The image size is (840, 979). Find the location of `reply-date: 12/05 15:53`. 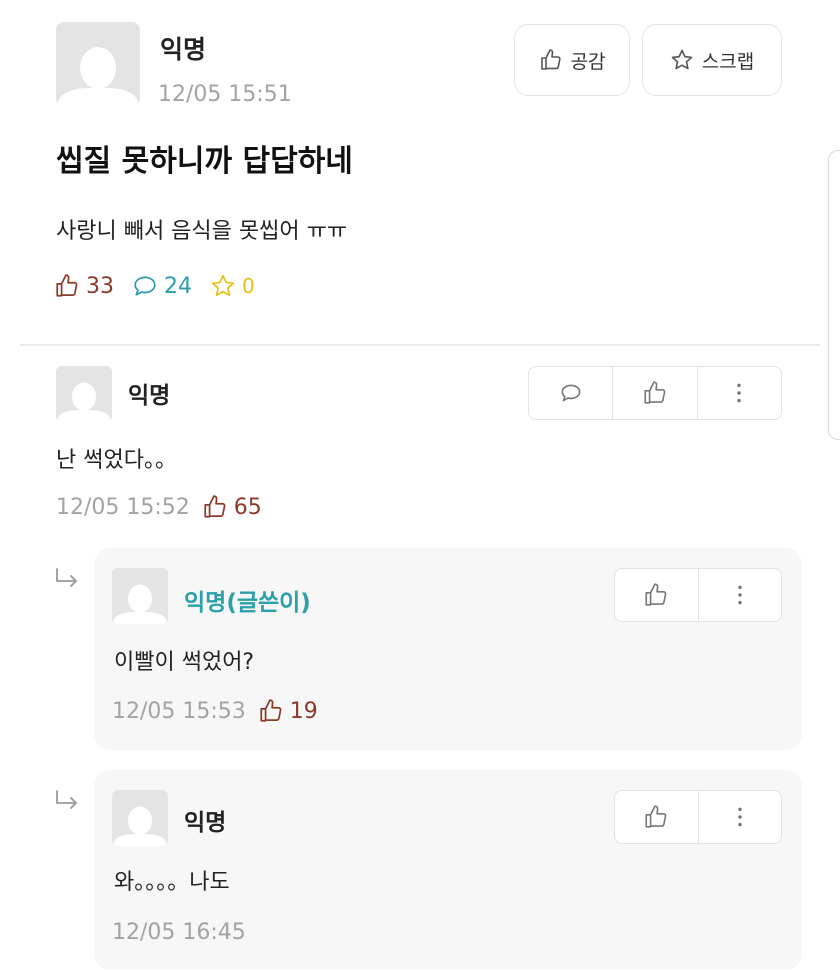

reply-date: 12/05 15:53 is located at coordinates (179, 711).